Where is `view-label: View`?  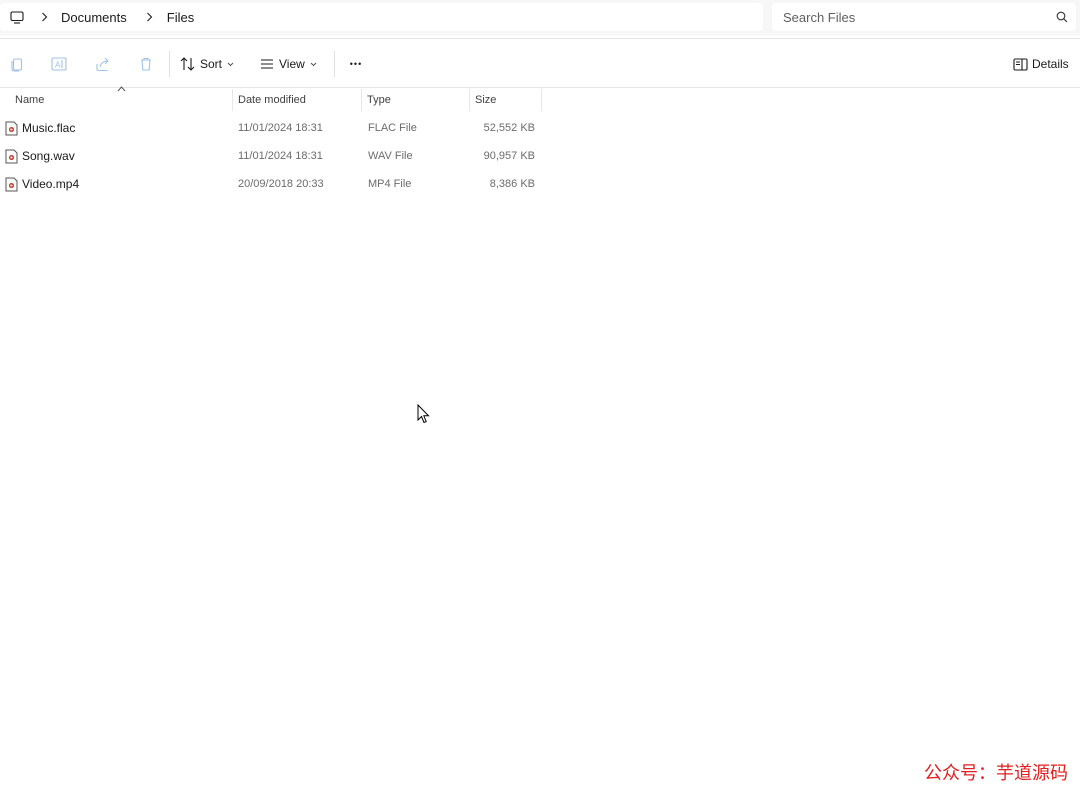 view-label: View is located at coordinates (292, 64).